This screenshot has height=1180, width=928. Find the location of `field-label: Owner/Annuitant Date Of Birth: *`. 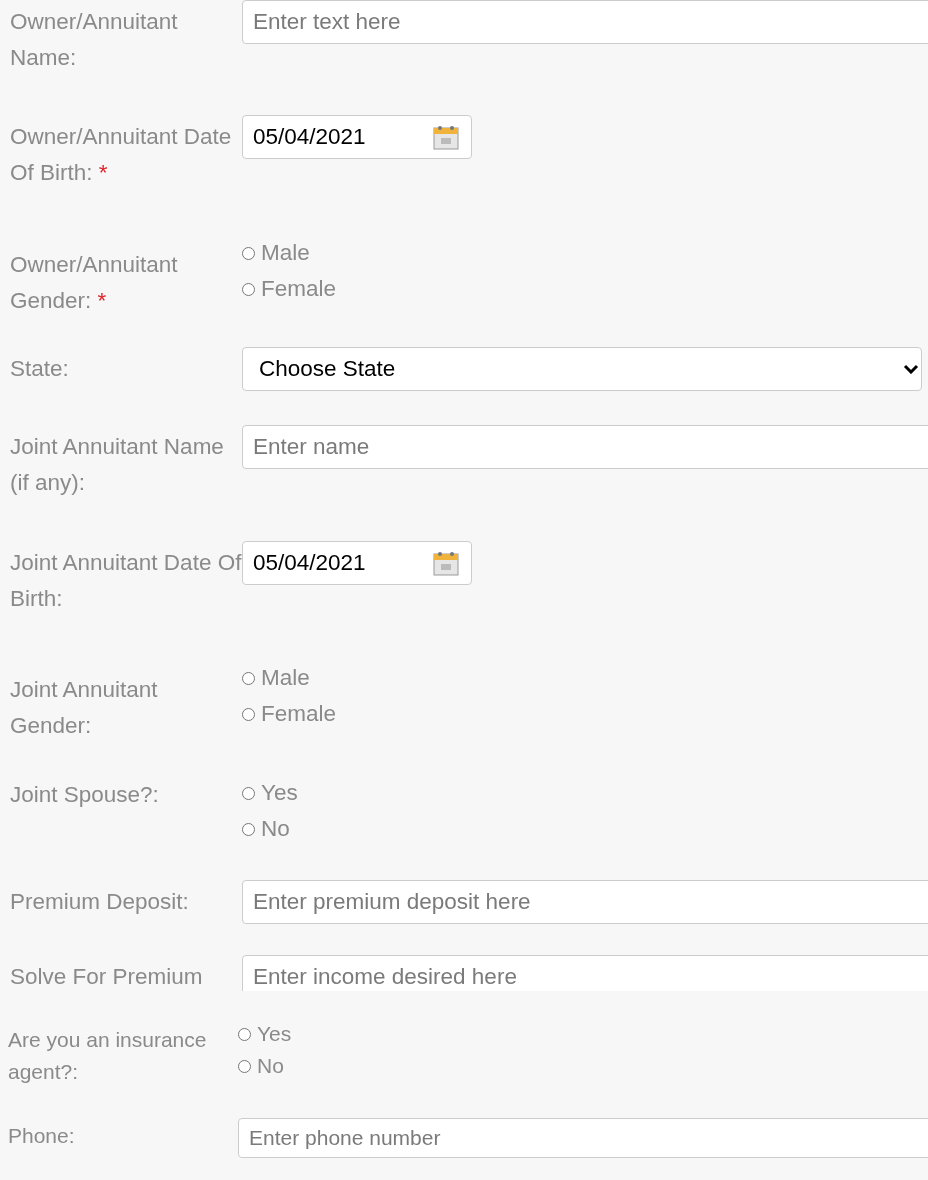

field-label: Owner/Annuitant Date Of Birth: * is located at coordinates (121, 155).